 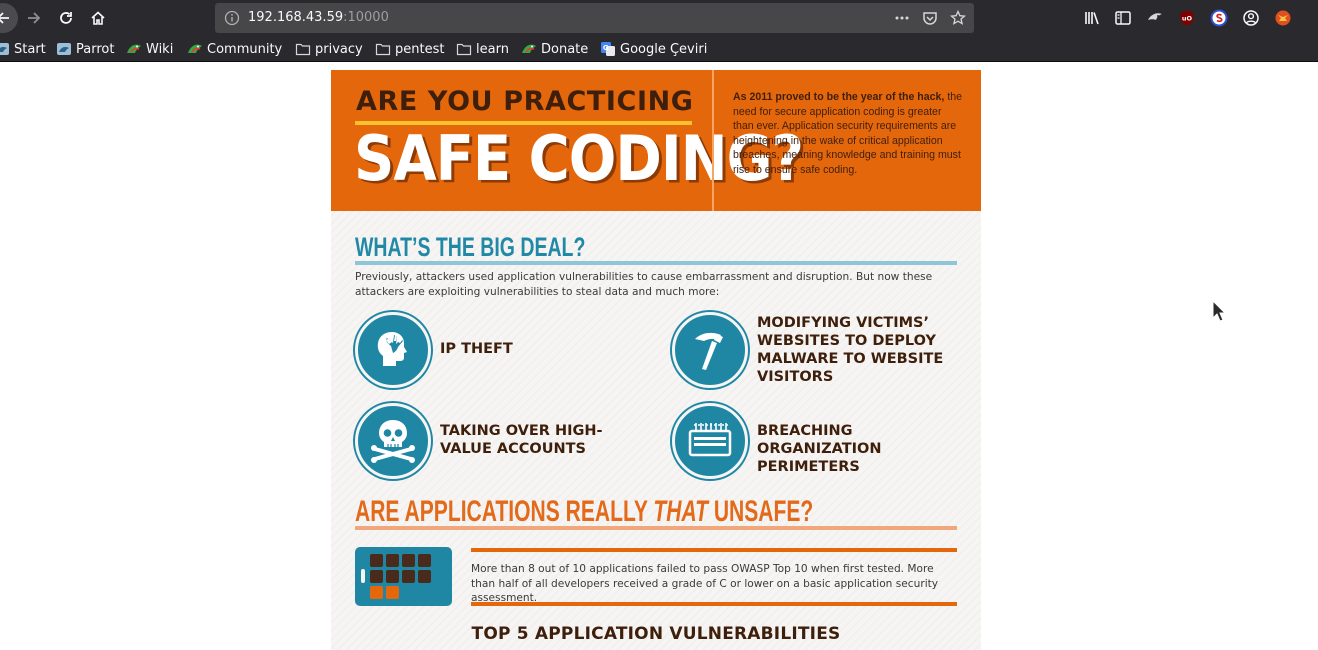 What do you see at coordinates (819, 449) in the screenshot?
I see `threat-label: BREACHING ORGANIZATION PERIMETERS` at bounding box center [819, 449].